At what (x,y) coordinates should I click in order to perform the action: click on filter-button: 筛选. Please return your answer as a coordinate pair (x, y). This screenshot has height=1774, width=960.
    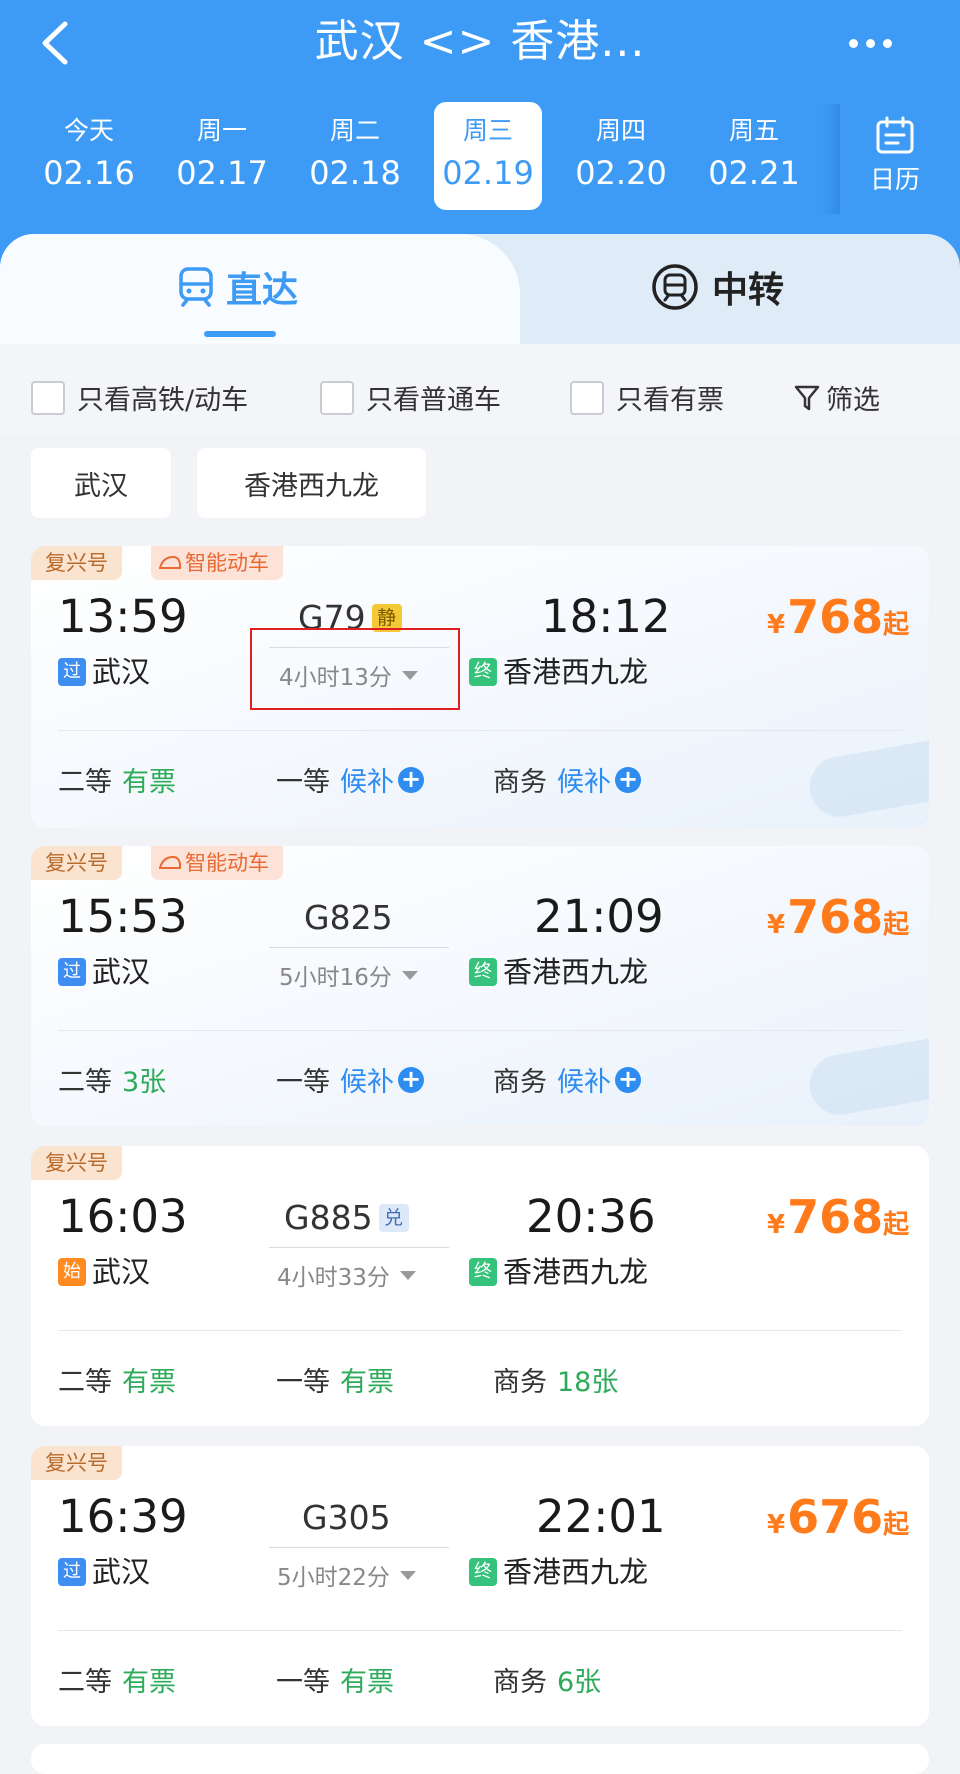
    Looking at the image, I should click on (837, 397).